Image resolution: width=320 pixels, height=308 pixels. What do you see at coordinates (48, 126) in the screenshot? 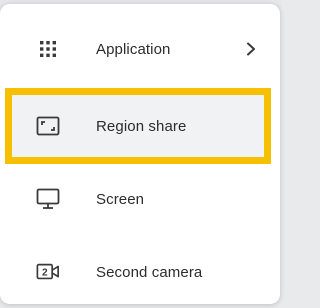
I see `region-share-icon` at bounding box center [48, 126].